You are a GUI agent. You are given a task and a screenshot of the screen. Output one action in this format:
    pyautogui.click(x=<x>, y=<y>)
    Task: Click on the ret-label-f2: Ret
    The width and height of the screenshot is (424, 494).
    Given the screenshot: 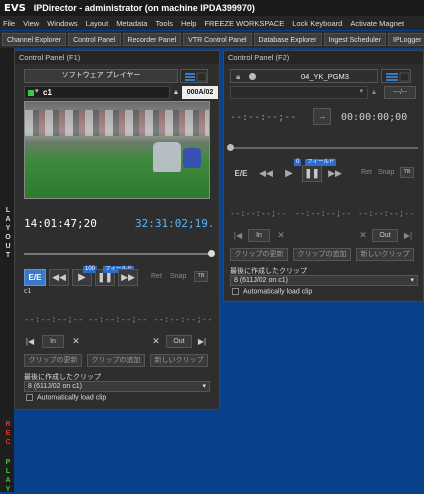 What is the action you would take?
    pyautogui.click(x=366, y=172)
    